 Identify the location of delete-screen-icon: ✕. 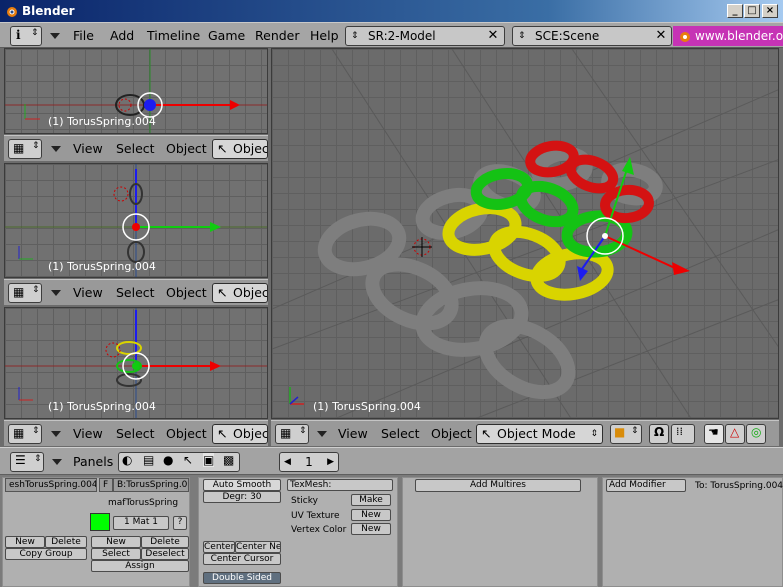
(493, 36).